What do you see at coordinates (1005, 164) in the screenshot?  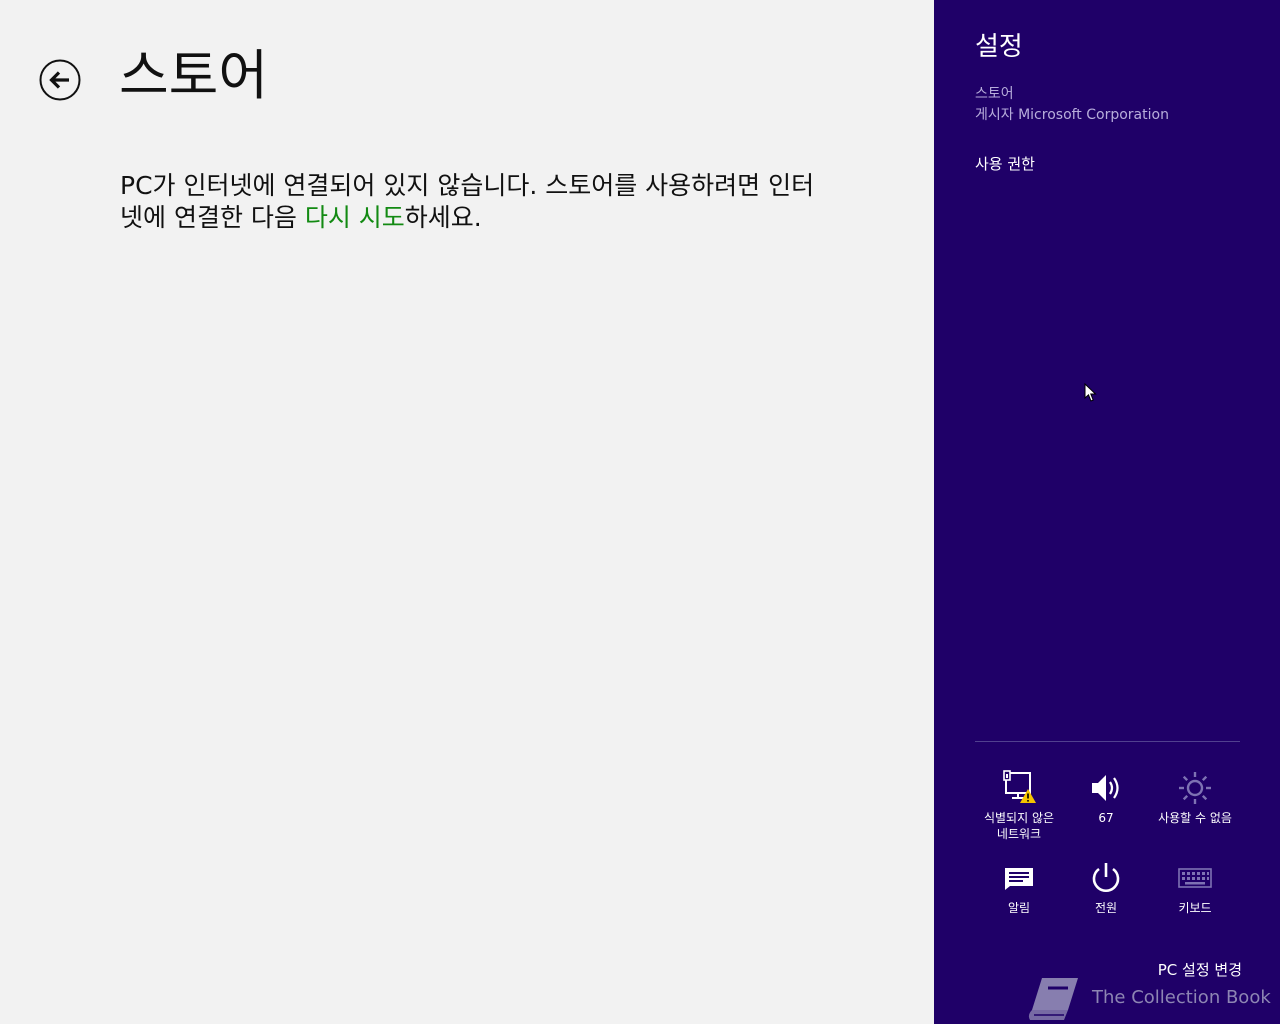 I see `permissions-link: 사용 권한` at bounding box center [1005, 164].